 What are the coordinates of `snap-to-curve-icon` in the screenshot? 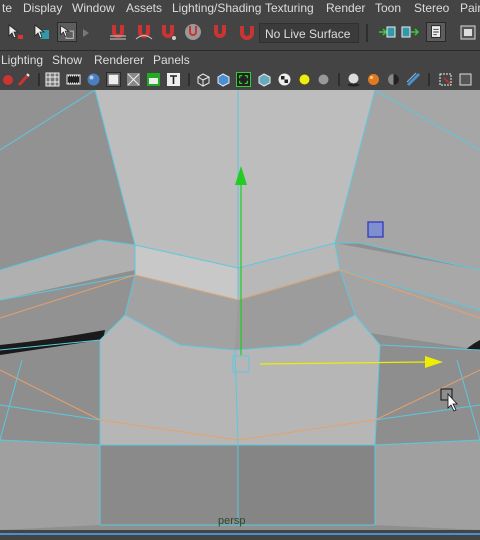 It's located at (144, 32).